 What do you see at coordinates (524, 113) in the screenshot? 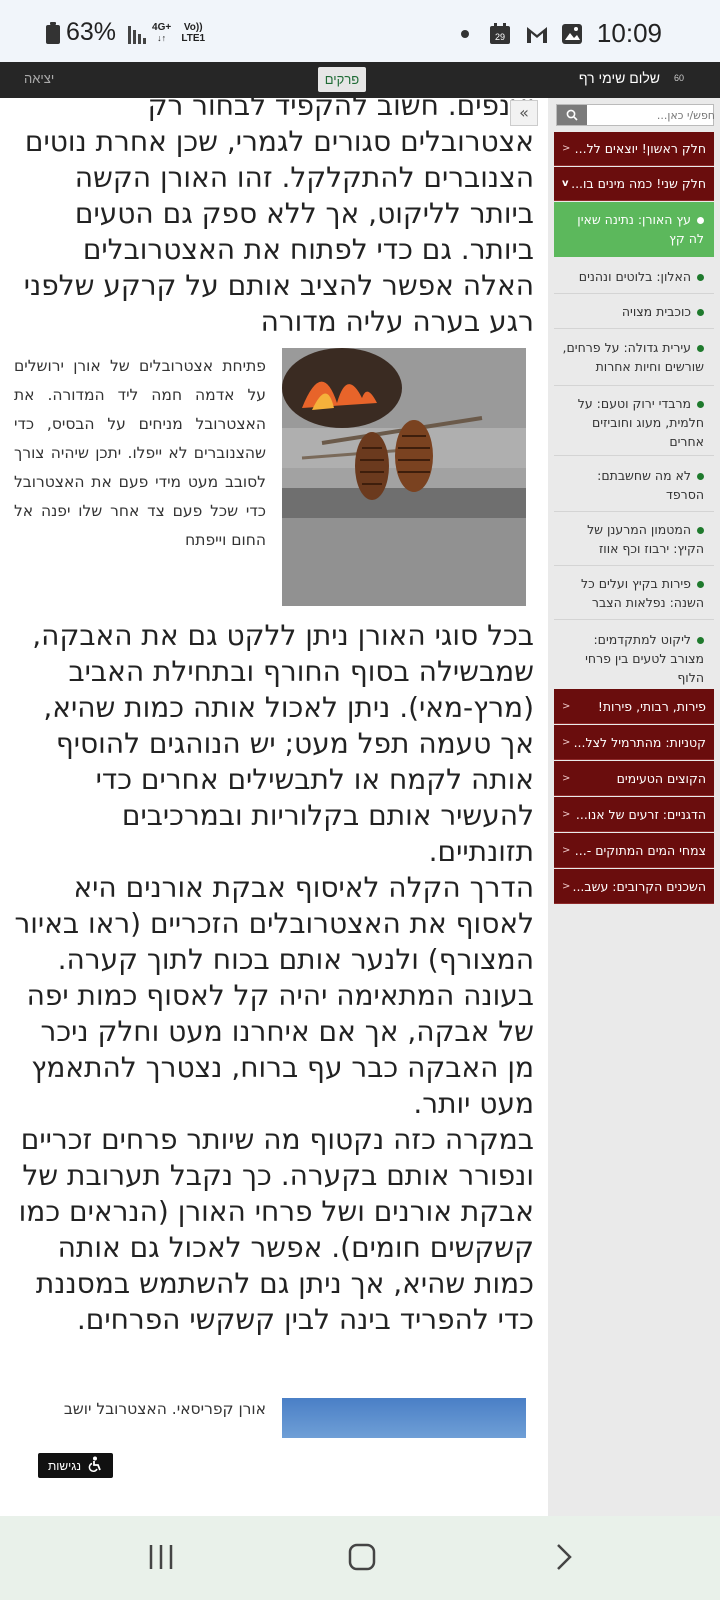
I see `collapse-sidebar-button: «` at bounding box center [524, 113].